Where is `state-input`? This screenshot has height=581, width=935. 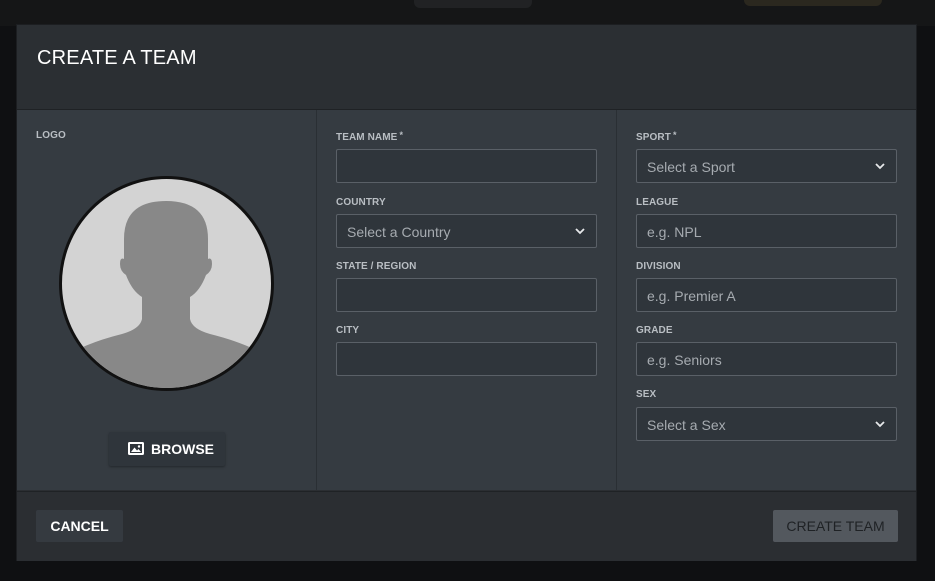 state-input is located at coordinates (466, 295).